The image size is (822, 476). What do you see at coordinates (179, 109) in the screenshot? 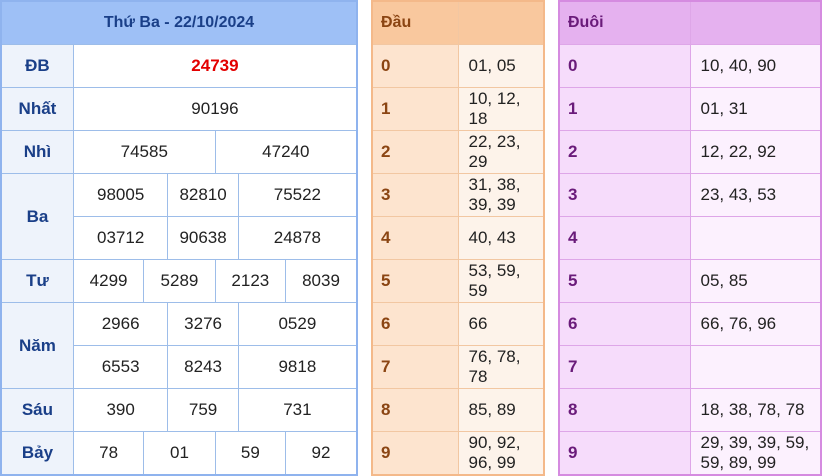
I see `prize-row-nhat: Nhất 90196` at bounding box center [179, 109].